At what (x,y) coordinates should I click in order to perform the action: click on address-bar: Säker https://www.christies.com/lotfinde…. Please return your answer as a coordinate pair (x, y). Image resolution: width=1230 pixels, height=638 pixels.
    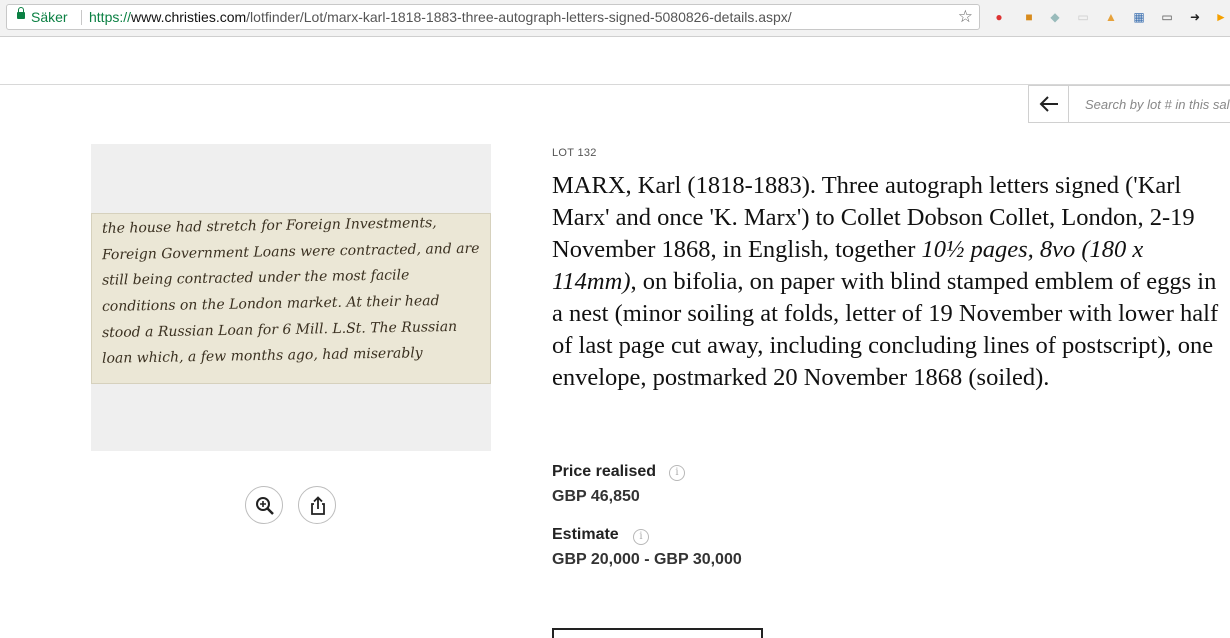
    Looking at the image, I should click on (493, 17).